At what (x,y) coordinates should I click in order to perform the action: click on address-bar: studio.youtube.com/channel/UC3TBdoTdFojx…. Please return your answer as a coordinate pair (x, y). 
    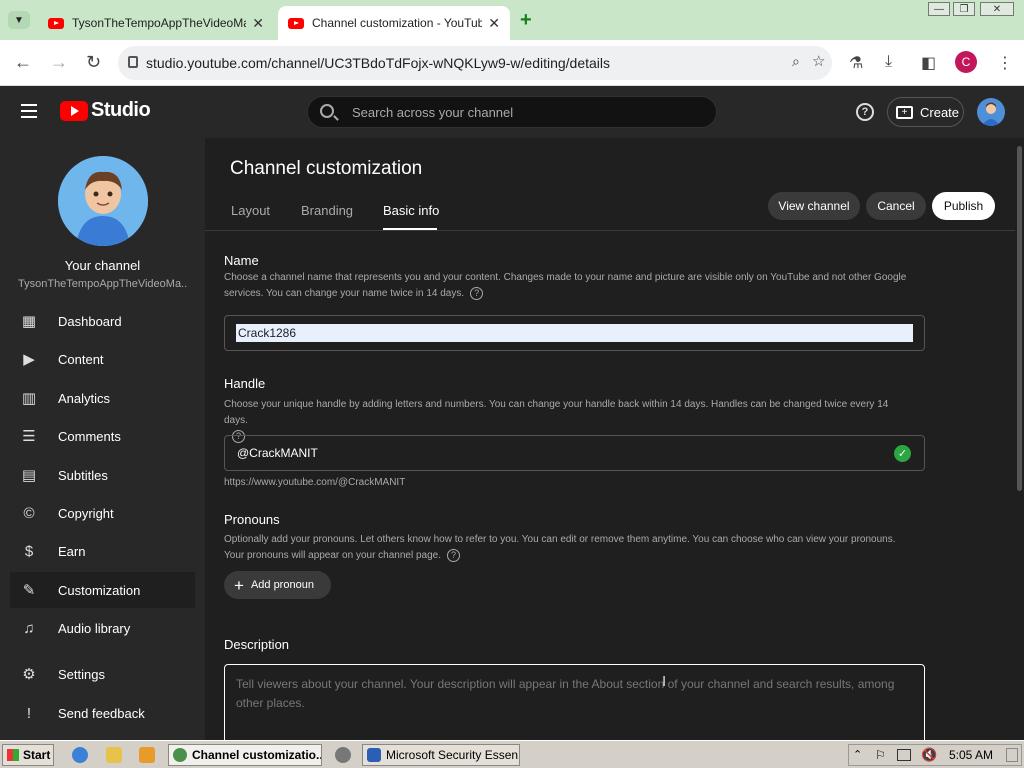
    Looking at the image, I should click on (475, 63).